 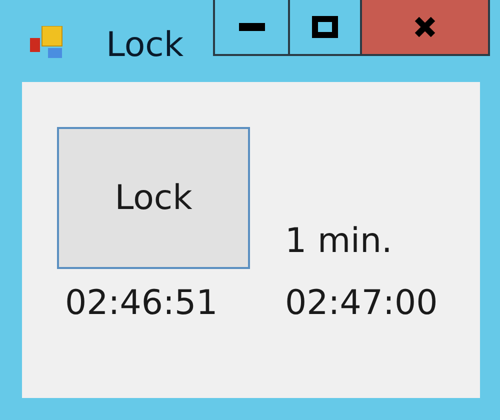 I want to click on window-title: Lock, so click(x=145, y=45).